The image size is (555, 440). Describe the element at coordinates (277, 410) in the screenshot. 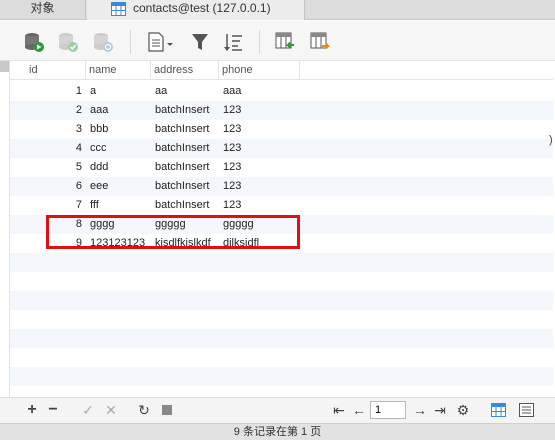

I see `bottom-toolbar: + − ✓ ✕ ↻ ⇤ ← → ⇥ ⚙` at that location.